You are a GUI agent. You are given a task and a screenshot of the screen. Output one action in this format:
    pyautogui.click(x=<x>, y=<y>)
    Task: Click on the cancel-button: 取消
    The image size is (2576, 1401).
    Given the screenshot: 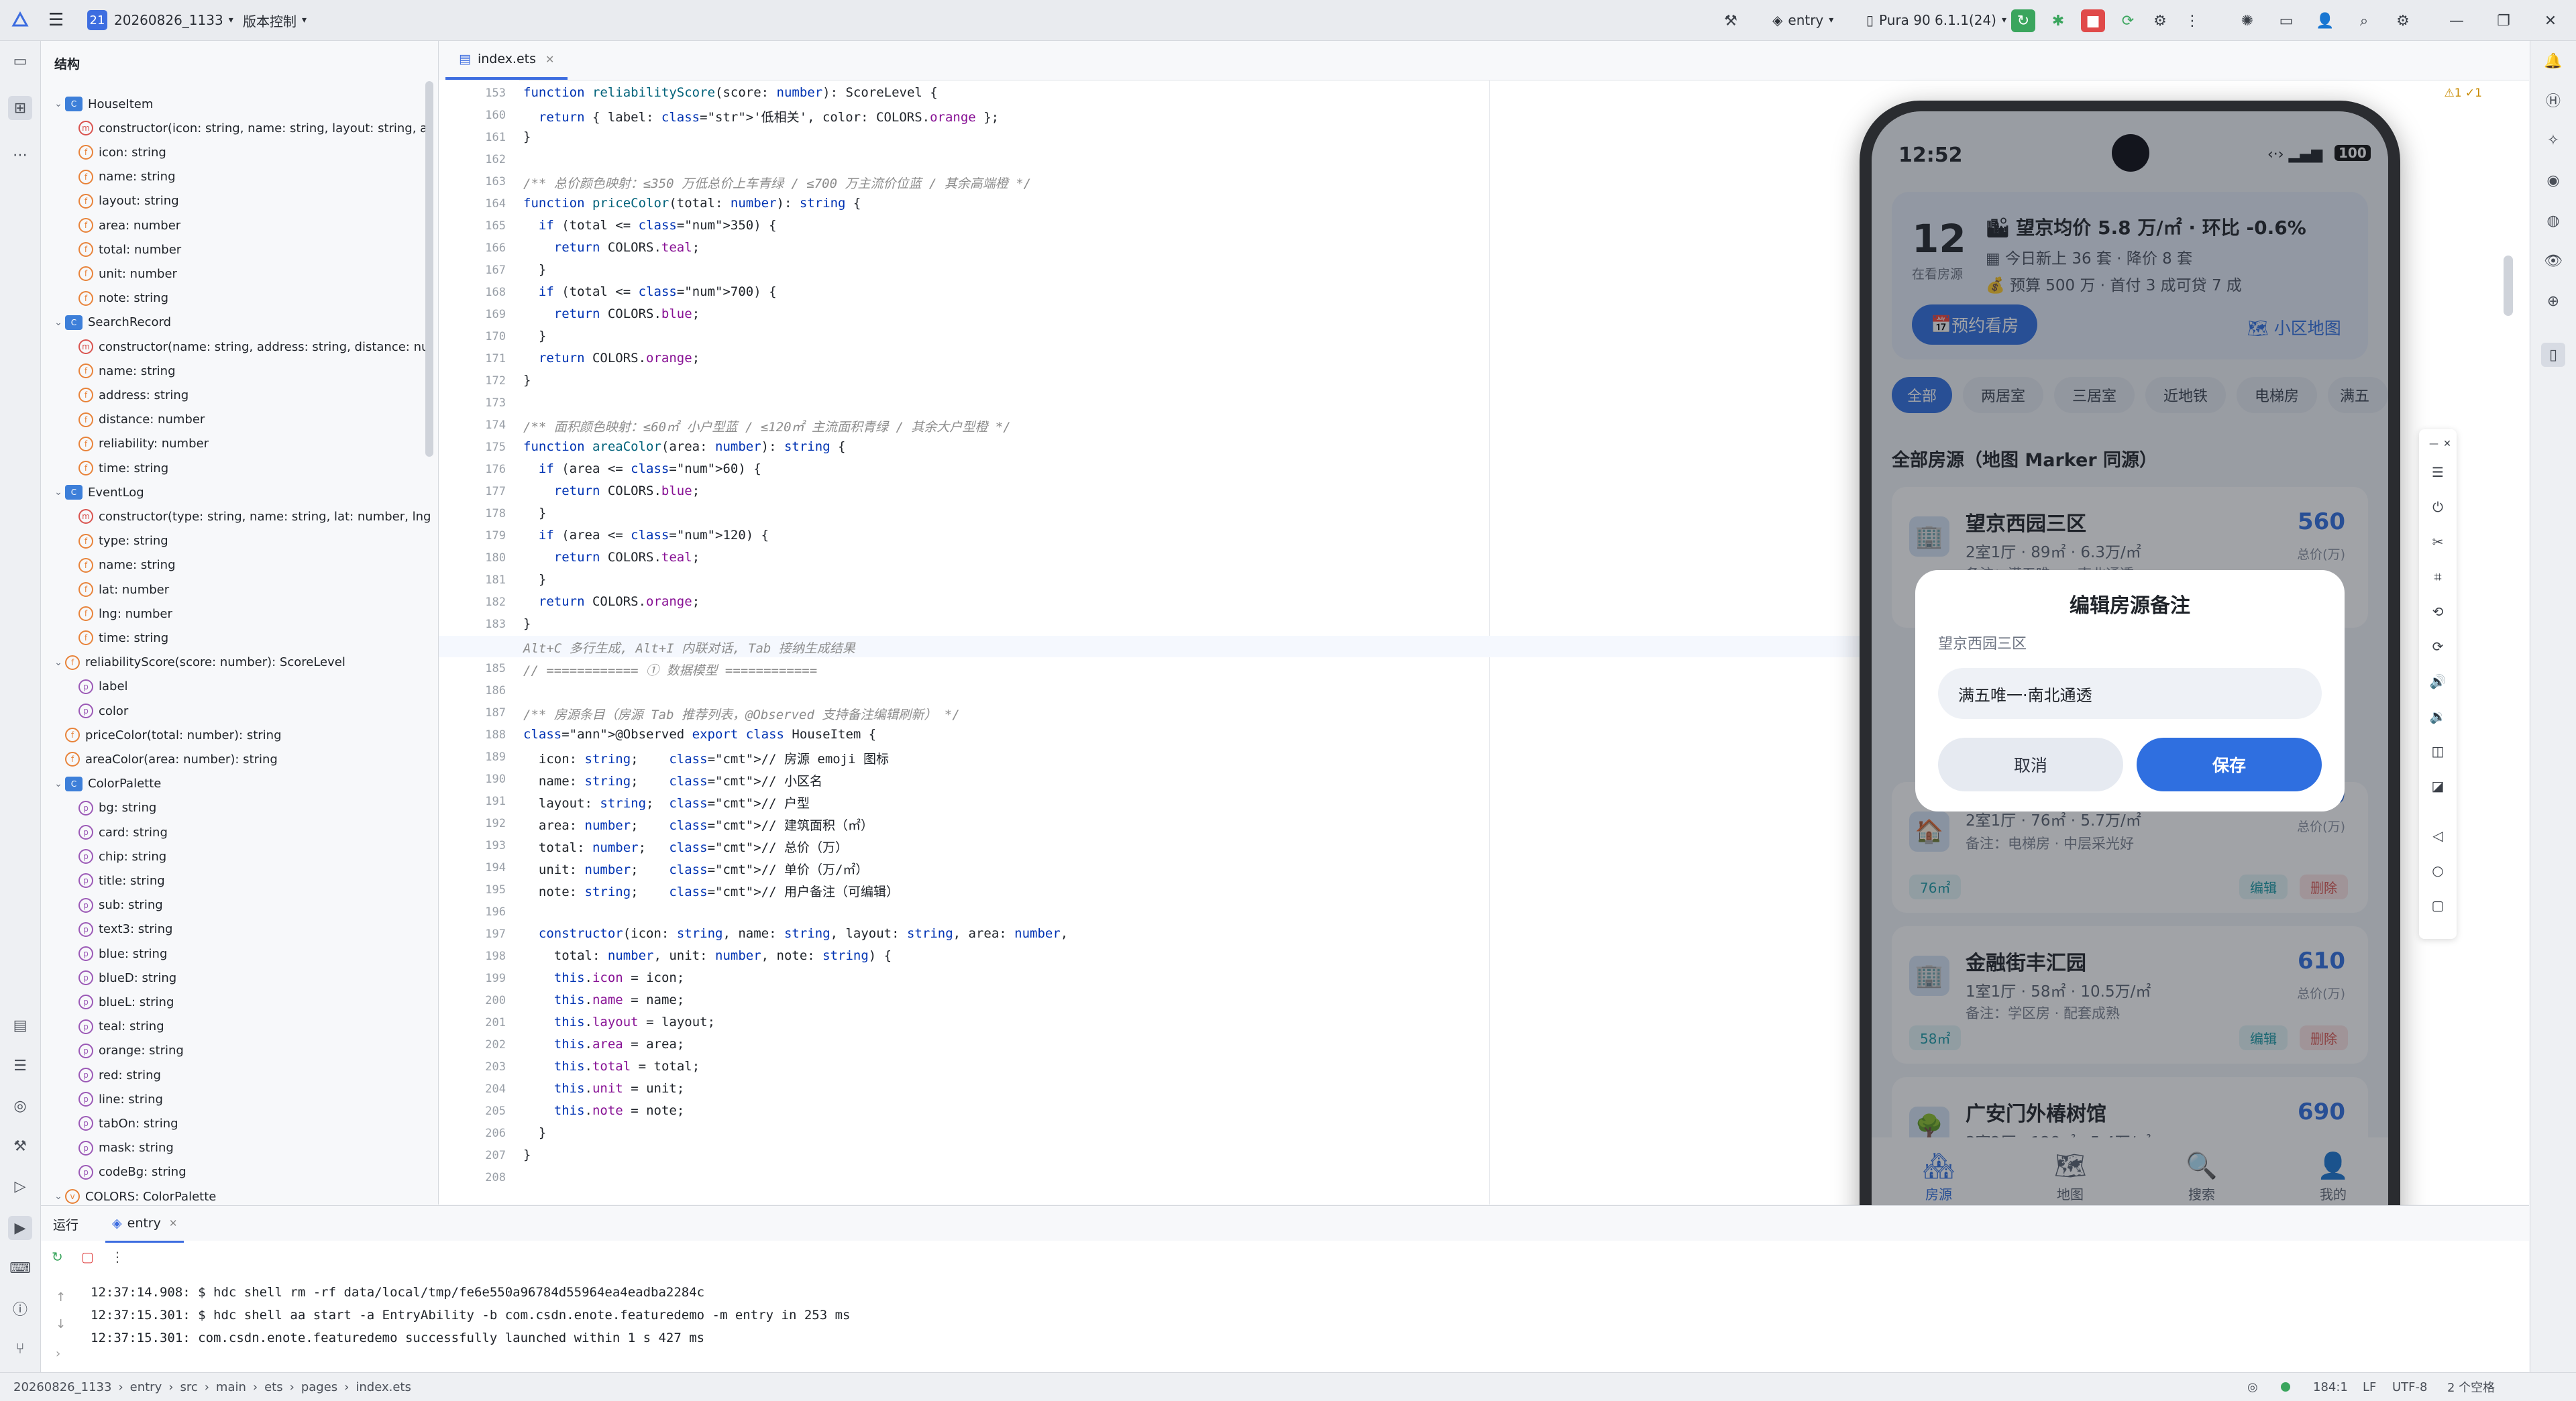 What is the action you would take?
    pyautogui.click(x=2030, y=764)
    